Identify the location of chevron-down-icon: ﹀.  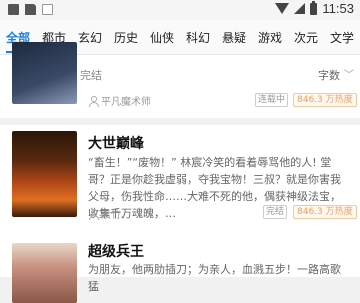
(349, 73).